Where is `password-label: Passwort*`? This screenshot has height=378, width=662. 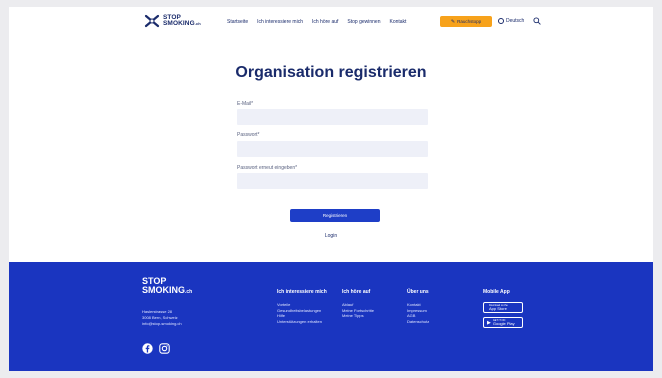
password-label: Passwort* is located at coordinates (248, 135).